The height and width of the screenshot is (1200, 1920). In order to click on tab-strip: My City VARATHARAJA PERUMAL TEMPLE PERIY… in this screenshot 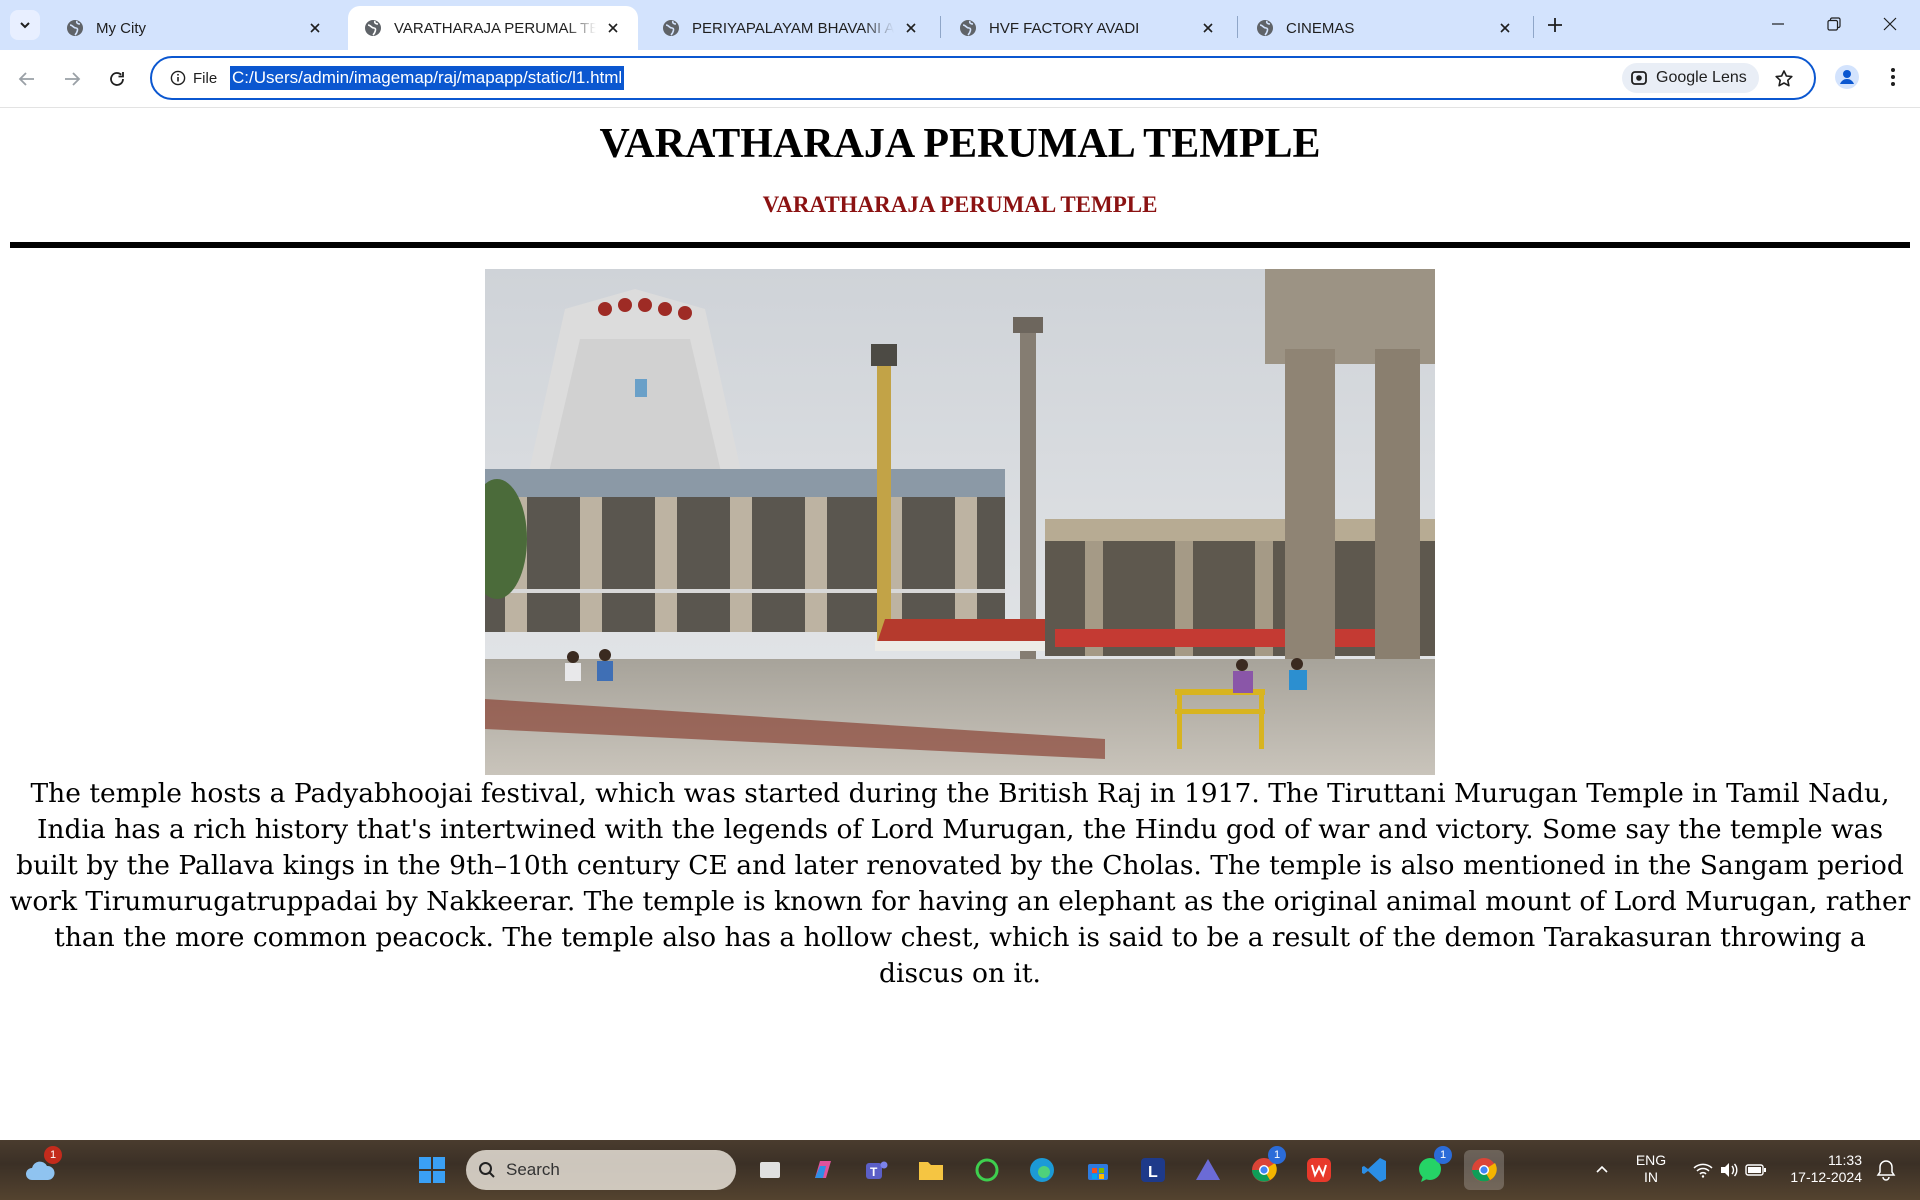, I will do `click(960, 25)`.